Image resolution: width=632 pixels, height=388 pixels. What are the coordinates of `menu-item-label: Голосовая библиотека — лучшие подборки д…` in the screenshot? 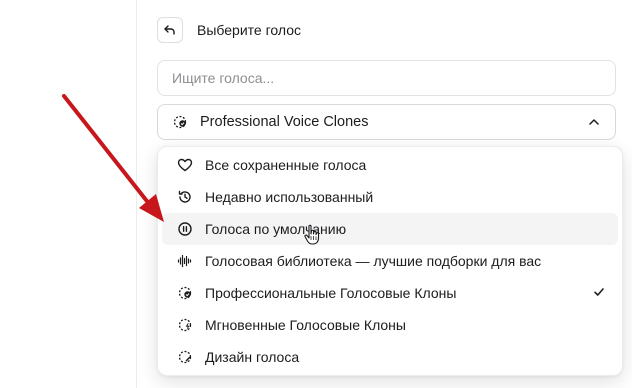 It's located at (373, 261).